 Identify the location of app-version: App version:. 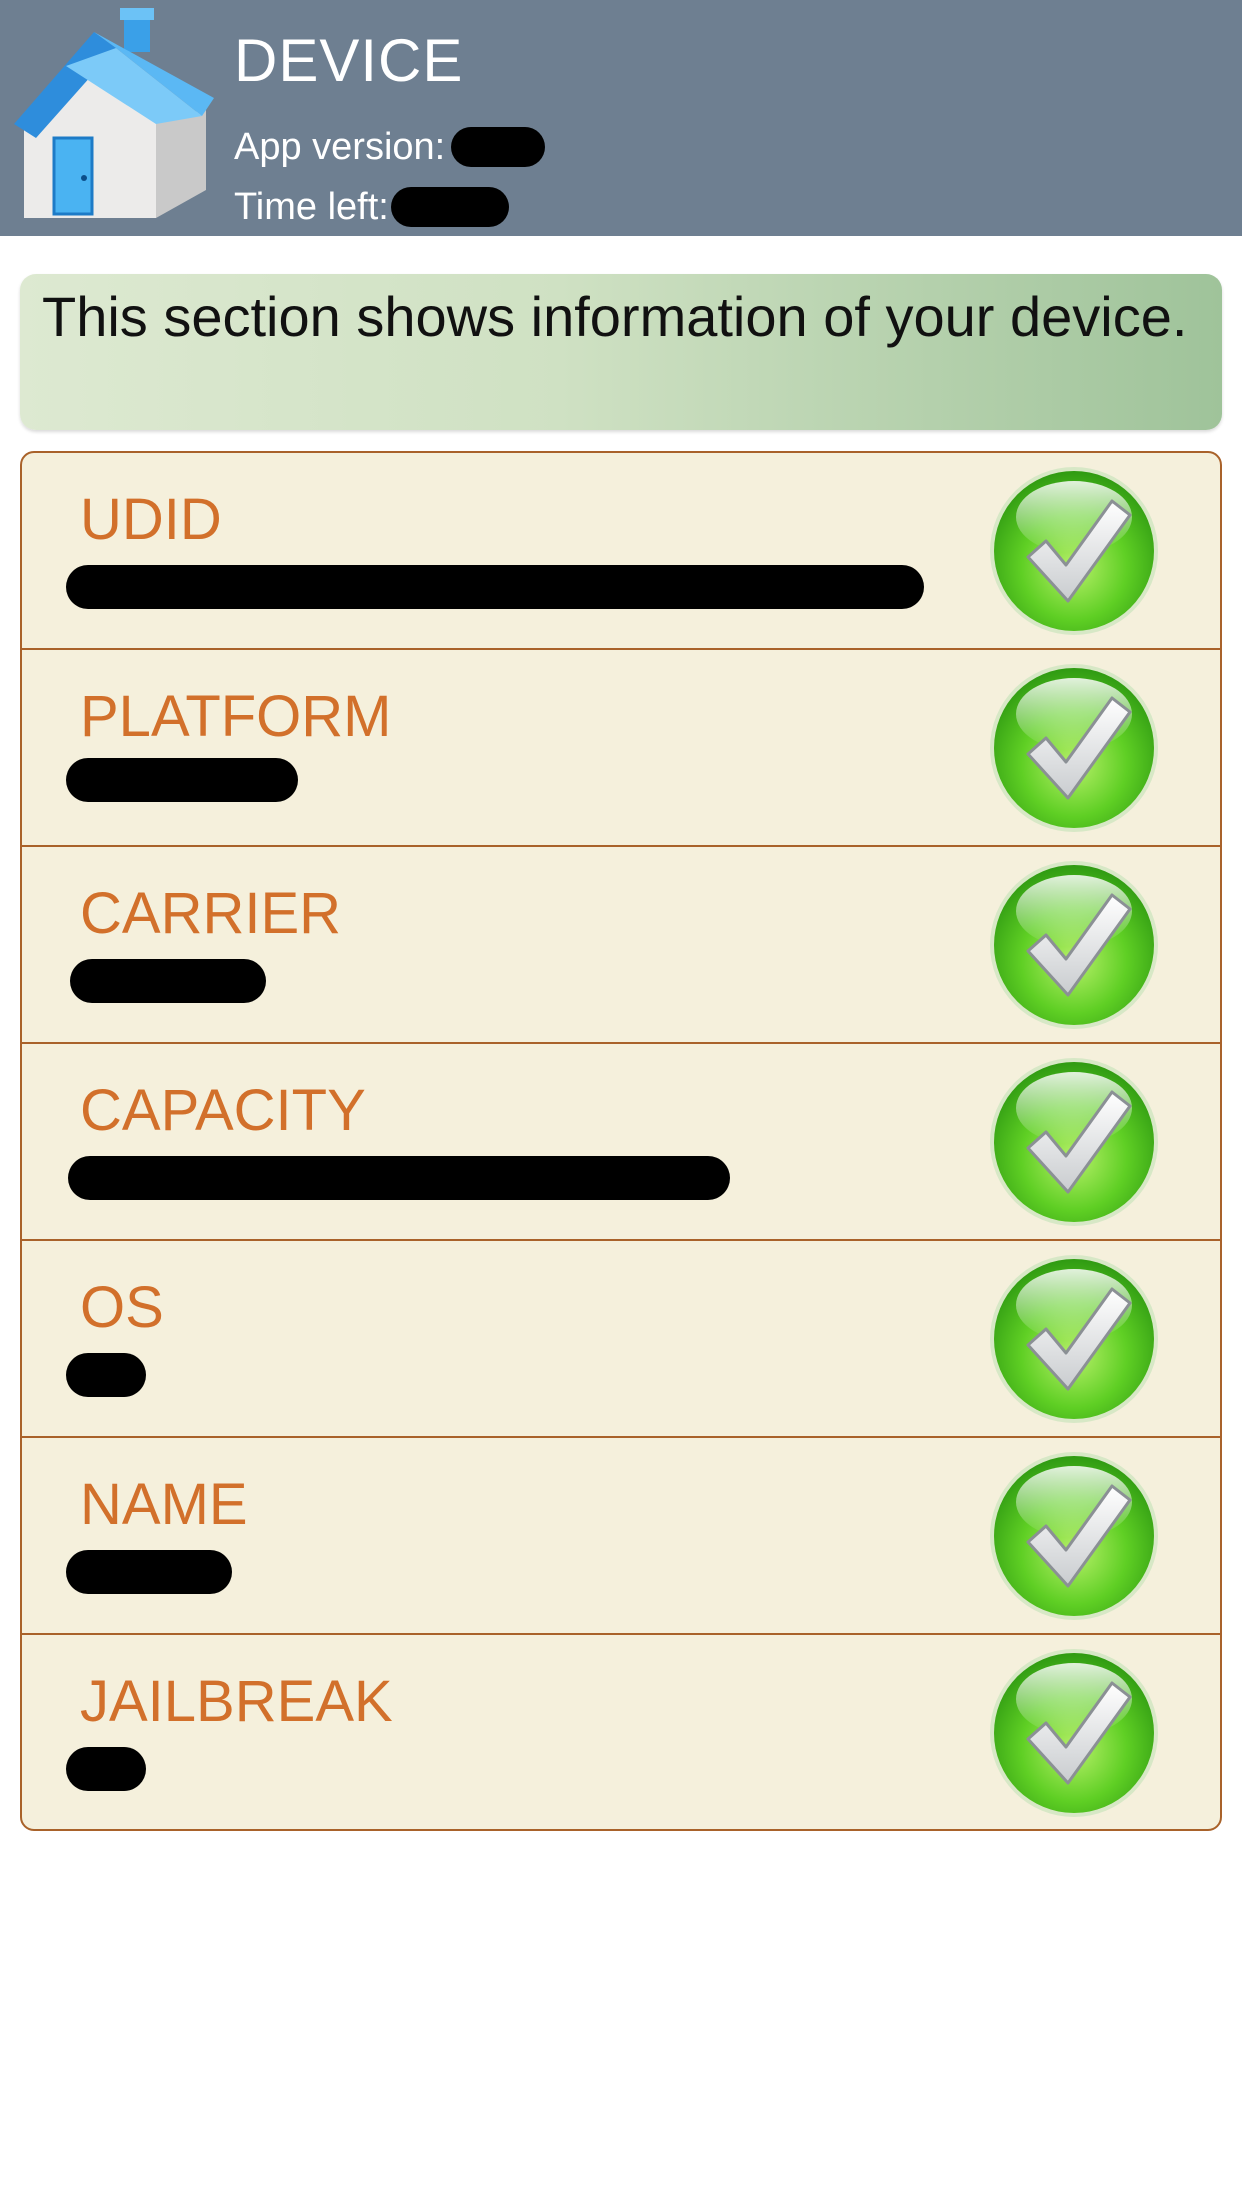
(390, 147).